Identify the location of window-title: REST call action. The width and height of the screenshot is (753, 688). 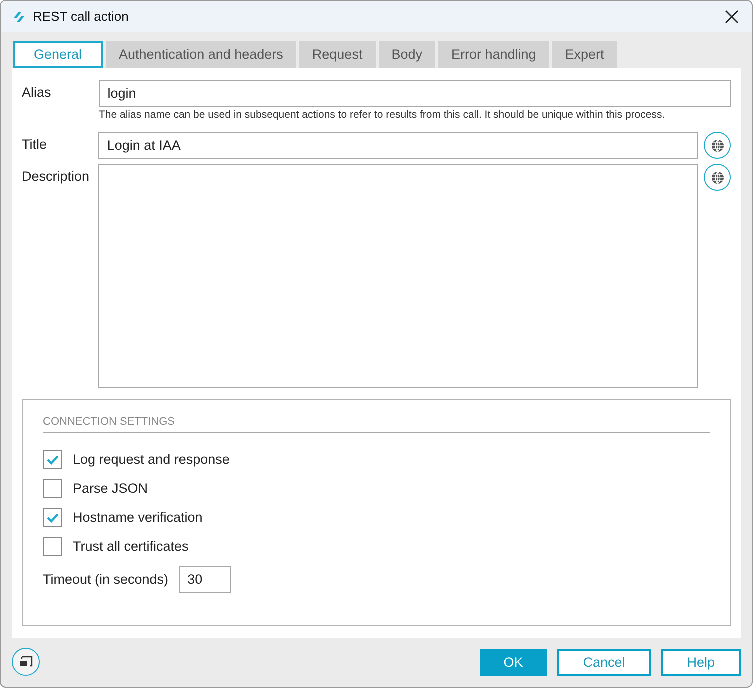
(81, 16).